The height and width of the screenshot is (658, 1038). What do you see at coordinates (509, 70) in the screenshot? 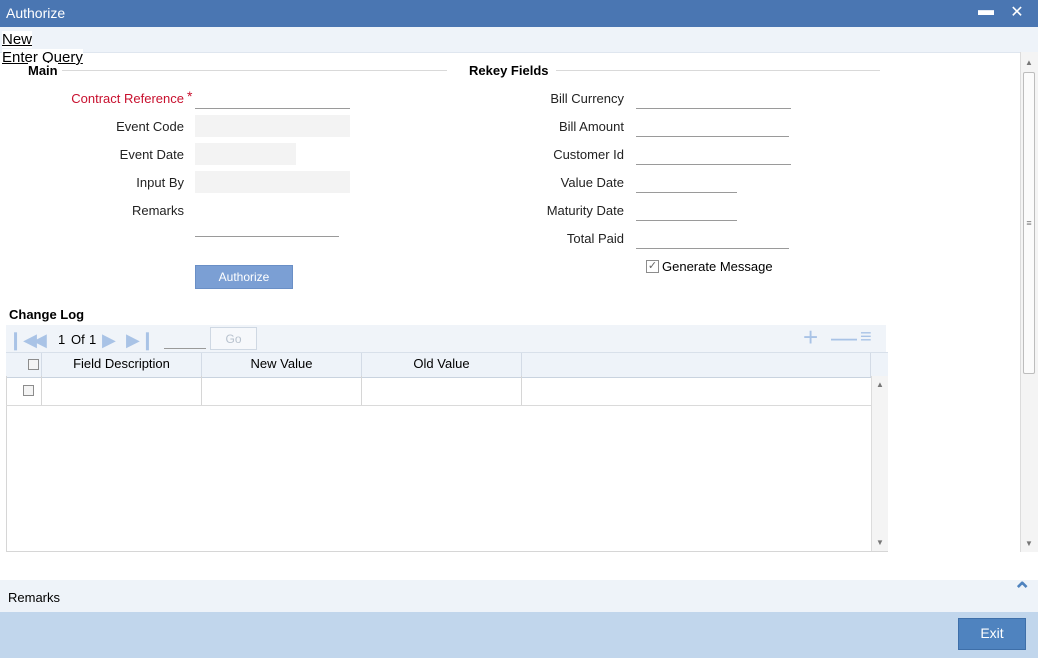
I see `rekey-section-title: Rekey Fields` at bounding box center [509, 70].